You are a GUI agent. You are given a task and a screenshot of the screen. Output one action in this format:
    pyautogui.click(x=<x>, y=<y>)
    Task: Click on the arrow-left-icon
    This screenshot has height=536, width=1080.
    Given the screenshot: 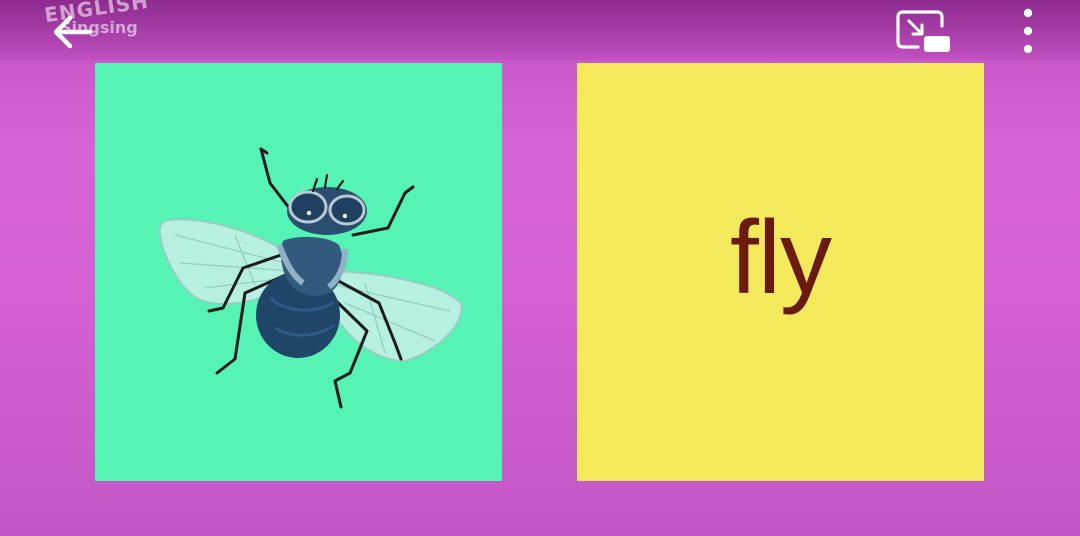 What is the action you would take?
    pyautogui.click(x=73, y=32)
    